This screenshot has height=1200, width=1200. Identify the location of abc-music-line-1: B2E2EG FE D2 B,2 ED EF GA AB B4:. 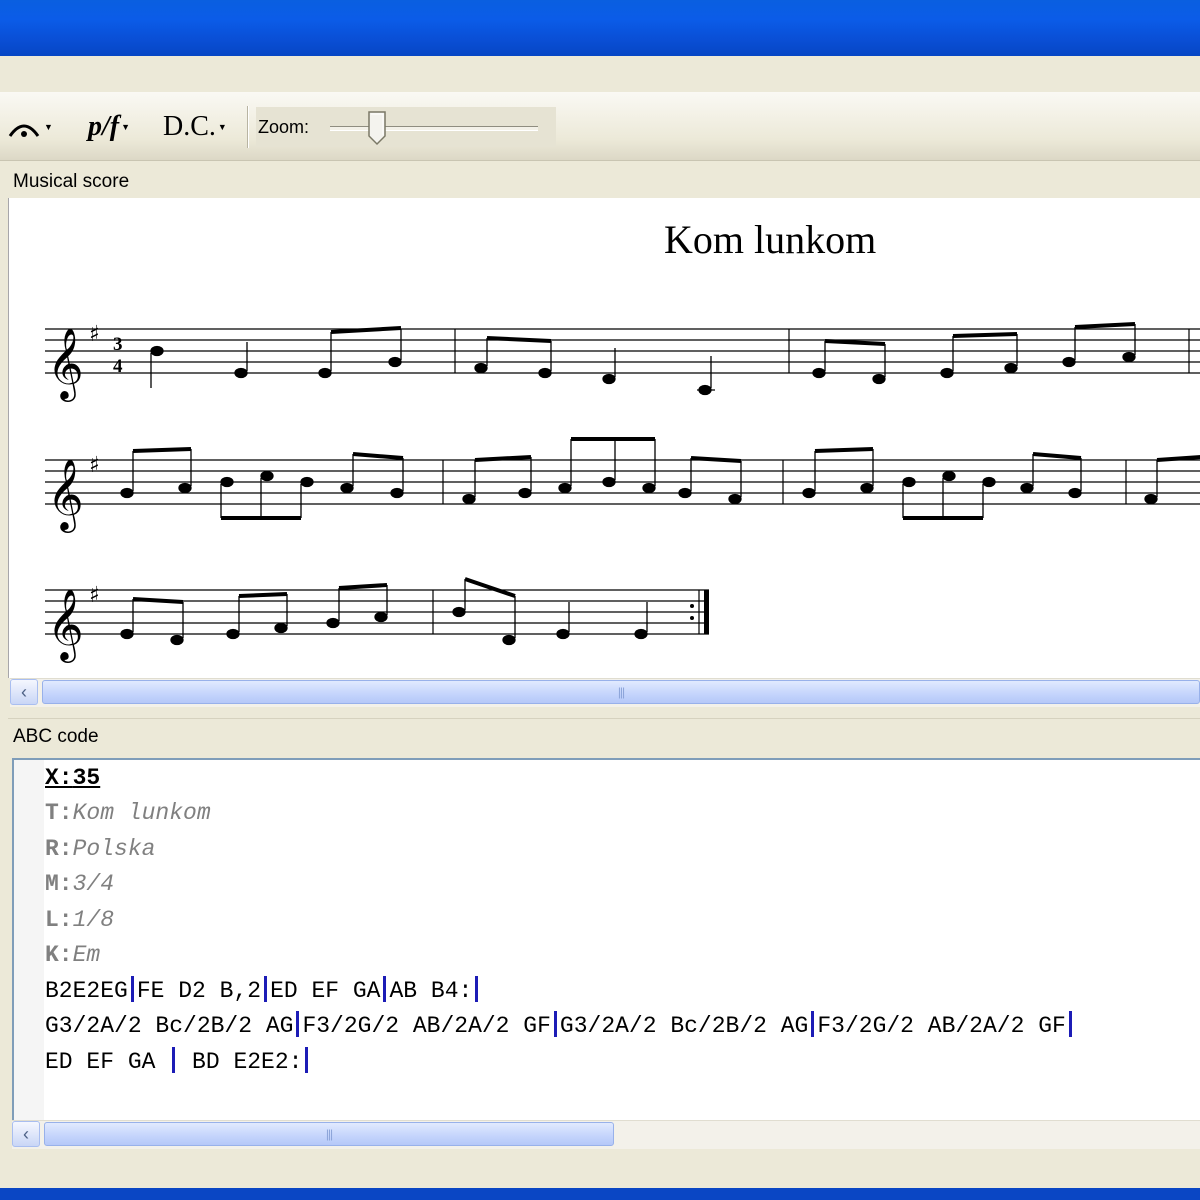
(263, 991).